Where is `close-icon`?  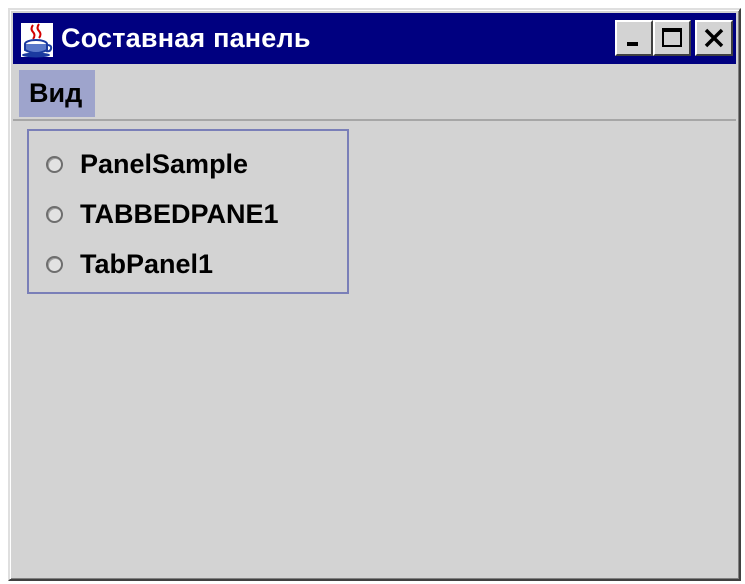 close-icon is located at coordinates (714, 38).